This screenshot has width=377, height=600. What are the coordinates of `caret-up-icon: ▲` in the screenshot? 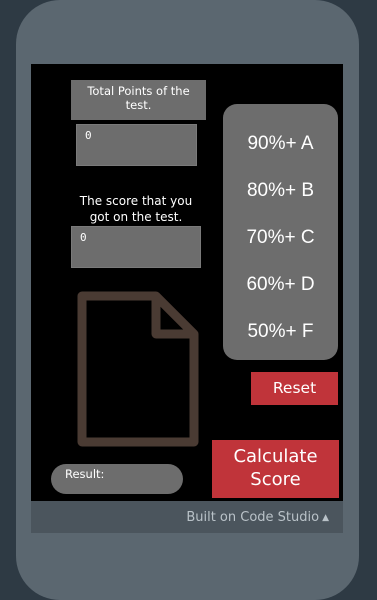 It's located at (325, 518).